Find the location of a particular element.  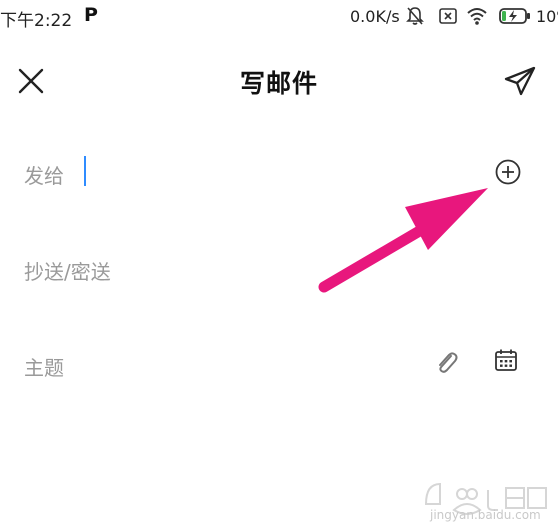

watermark-text: jingyan.baidu.com is located at coordinates (485, 515).